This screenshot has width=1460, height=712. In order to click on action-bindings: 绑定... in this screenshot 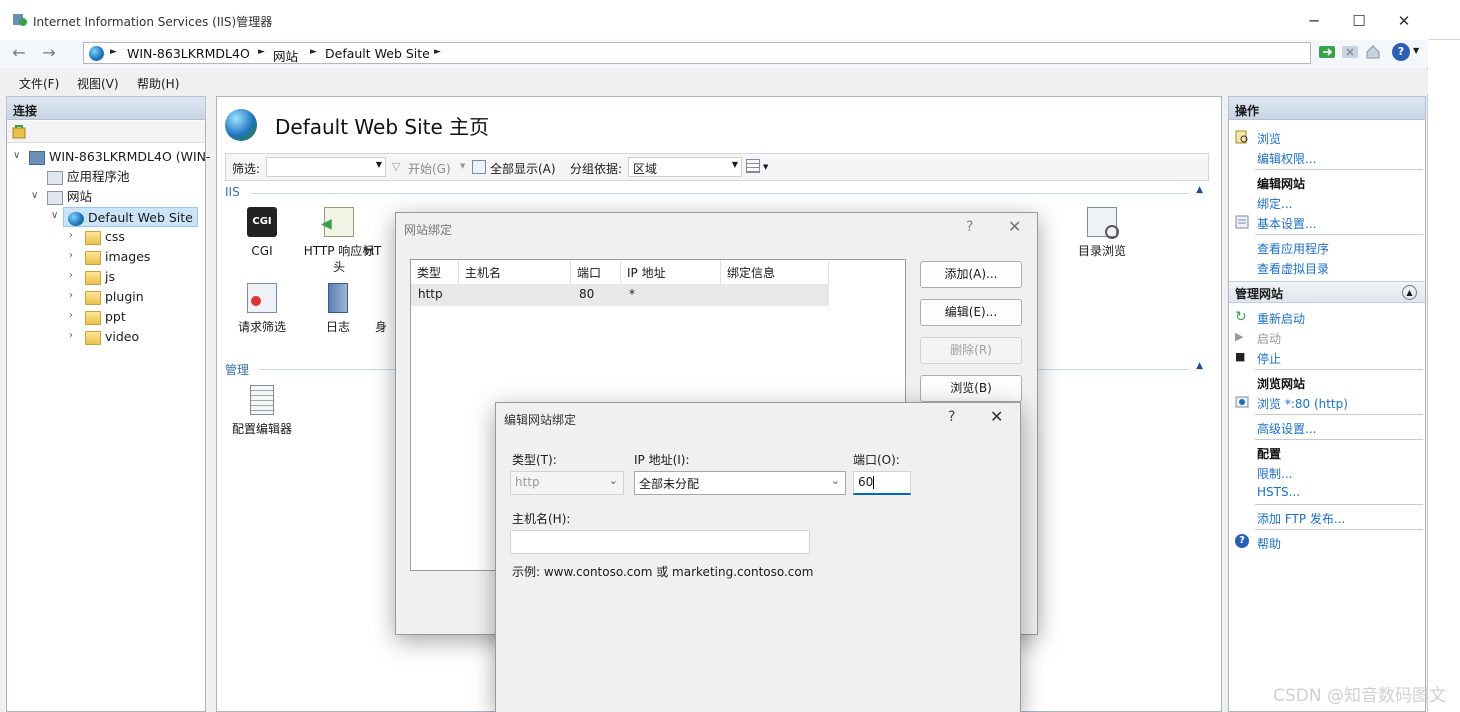, I will do `click(1274, 203)`.